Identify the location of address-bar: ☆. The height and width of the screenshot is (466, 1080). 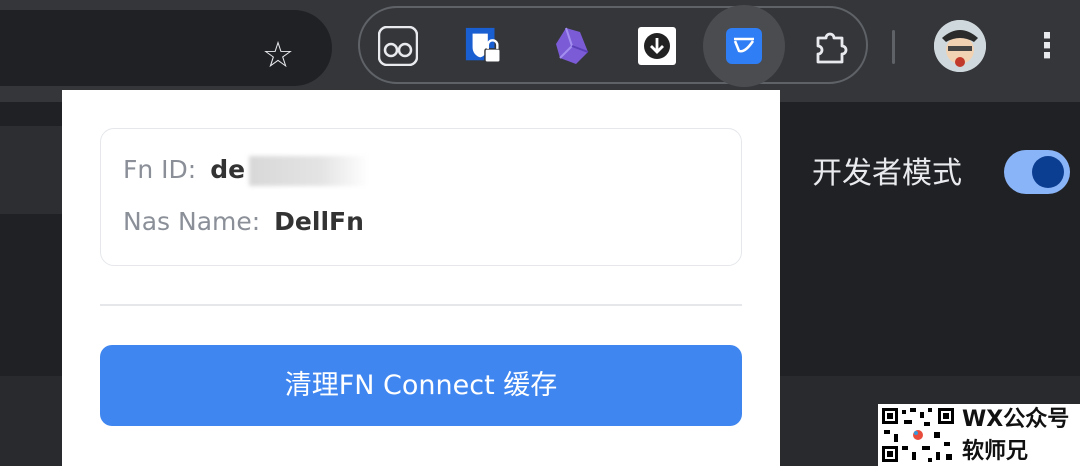
(166, 48).